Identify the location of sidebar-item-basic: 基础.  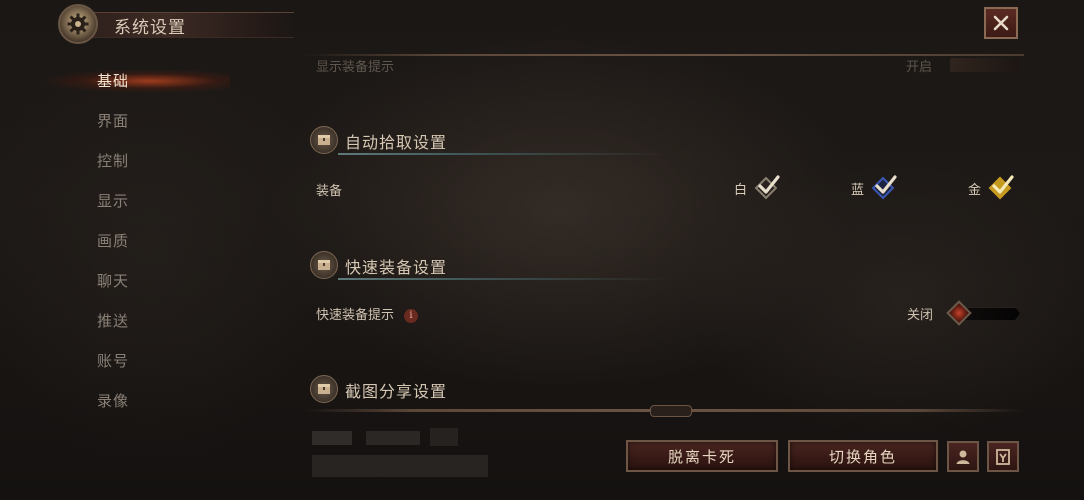
(115, 80).